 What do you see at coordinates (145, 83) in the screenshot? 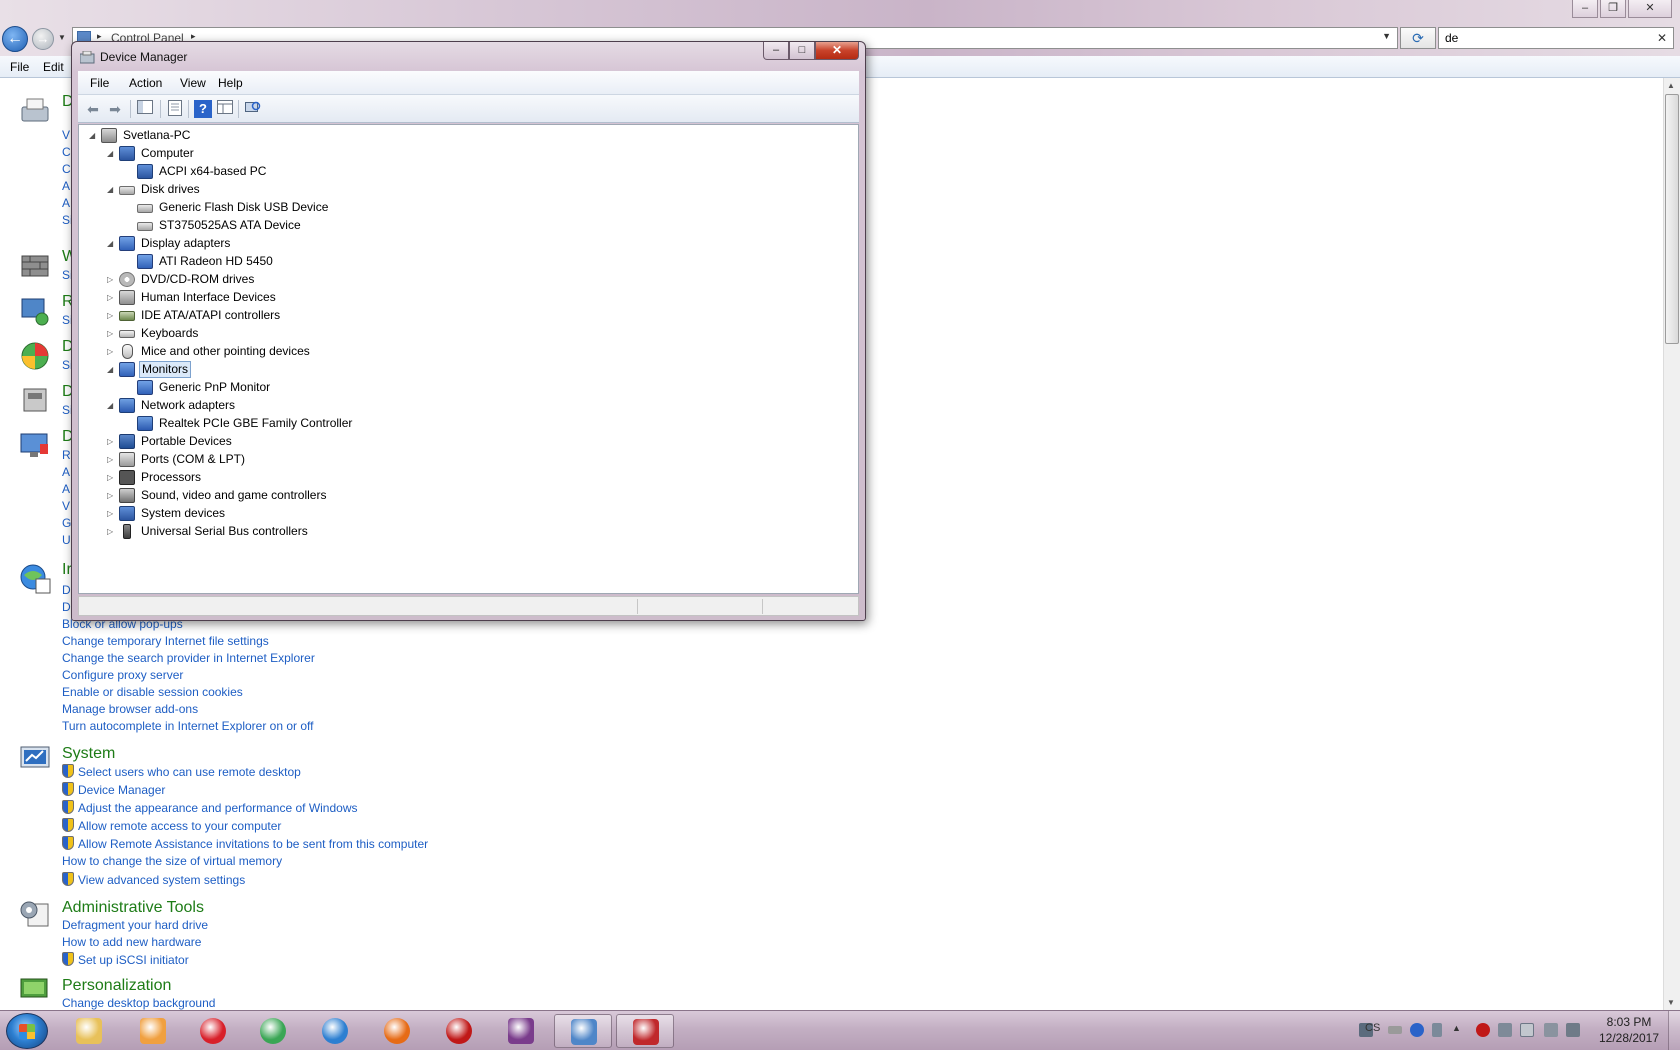
I see `dm-menu-action: Action` at bounding box center [145, 83].